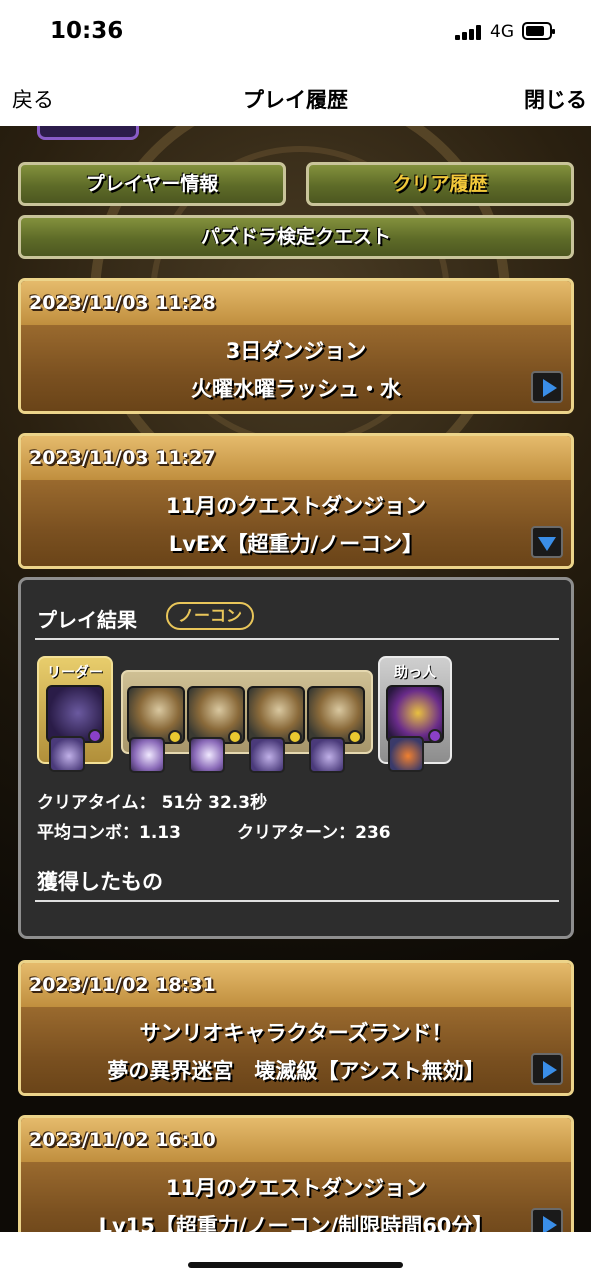 Image resolution: width=591 pixels, height=1280 pixels. What do you see at coordinates (295, 1265) in the screenshot?
I see `home-indicator` at bounding box center [295, 1265].